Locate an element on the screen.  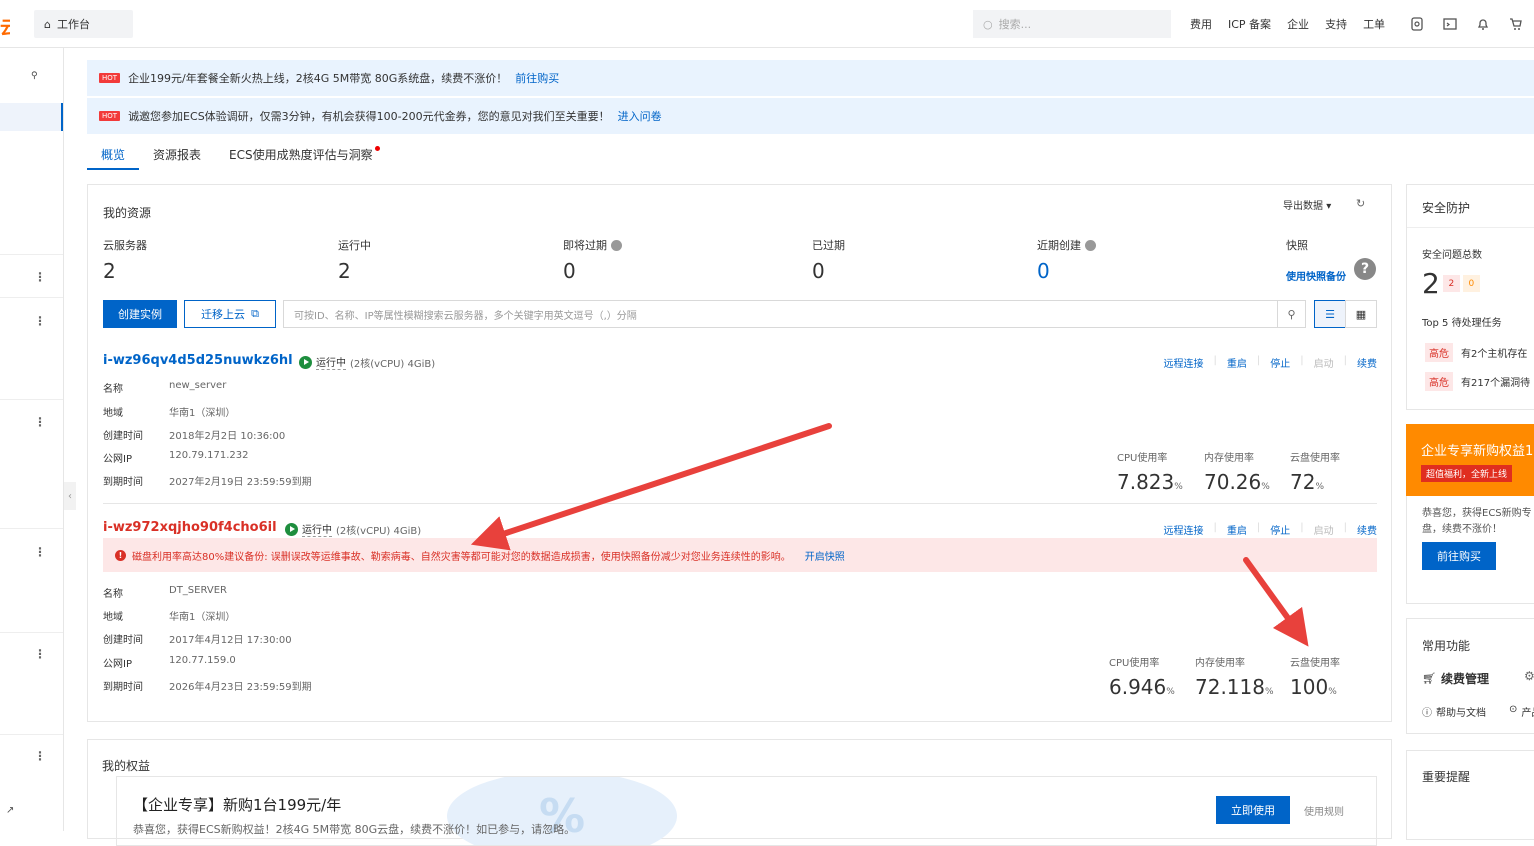
sidebar-selected-item is located at coordinates (31, 117).